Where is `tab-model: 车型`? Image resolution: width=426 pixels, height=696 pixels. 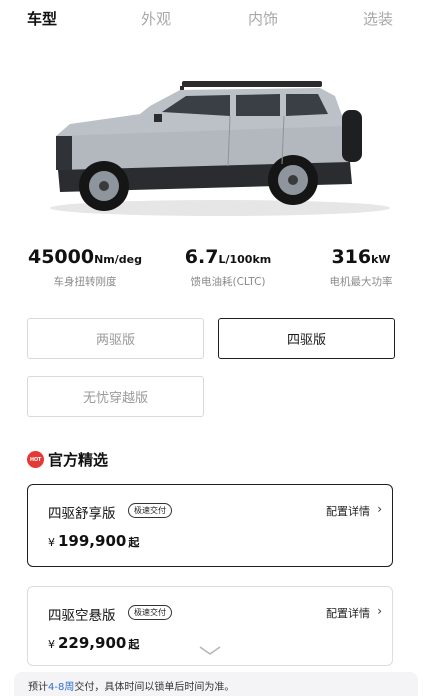 tab-model: 车型 is located at coordinates (42, 18).